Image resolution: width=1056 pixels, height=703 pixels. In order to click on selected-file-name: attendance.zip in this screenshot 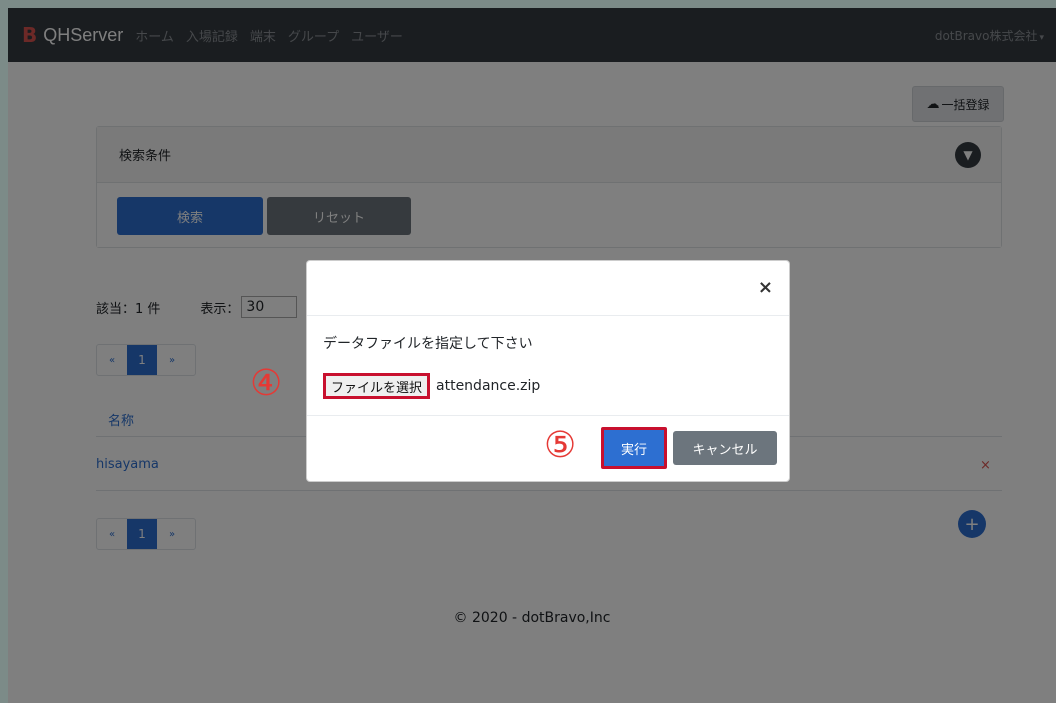, I will do `click(488, 386)`.